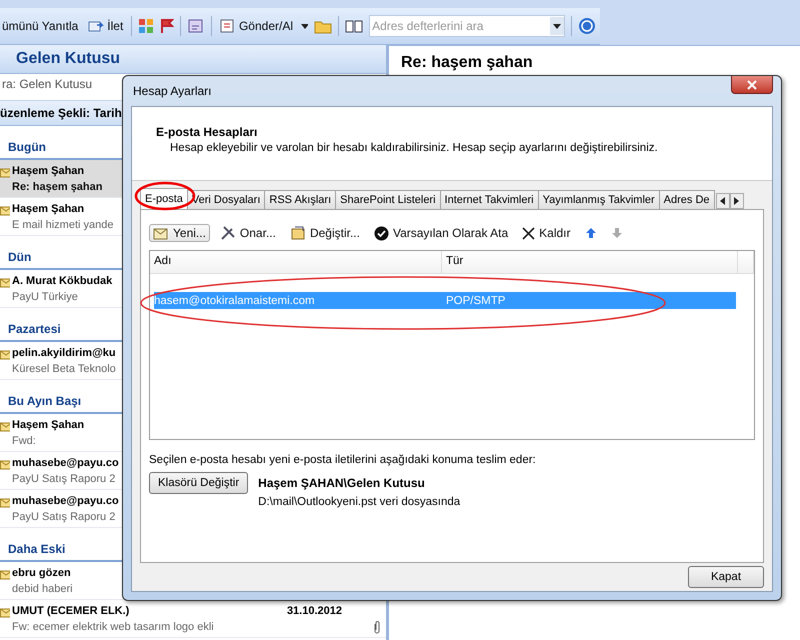 The image size is (800, 640). I want to click on flag-icon, so click(167, 26).